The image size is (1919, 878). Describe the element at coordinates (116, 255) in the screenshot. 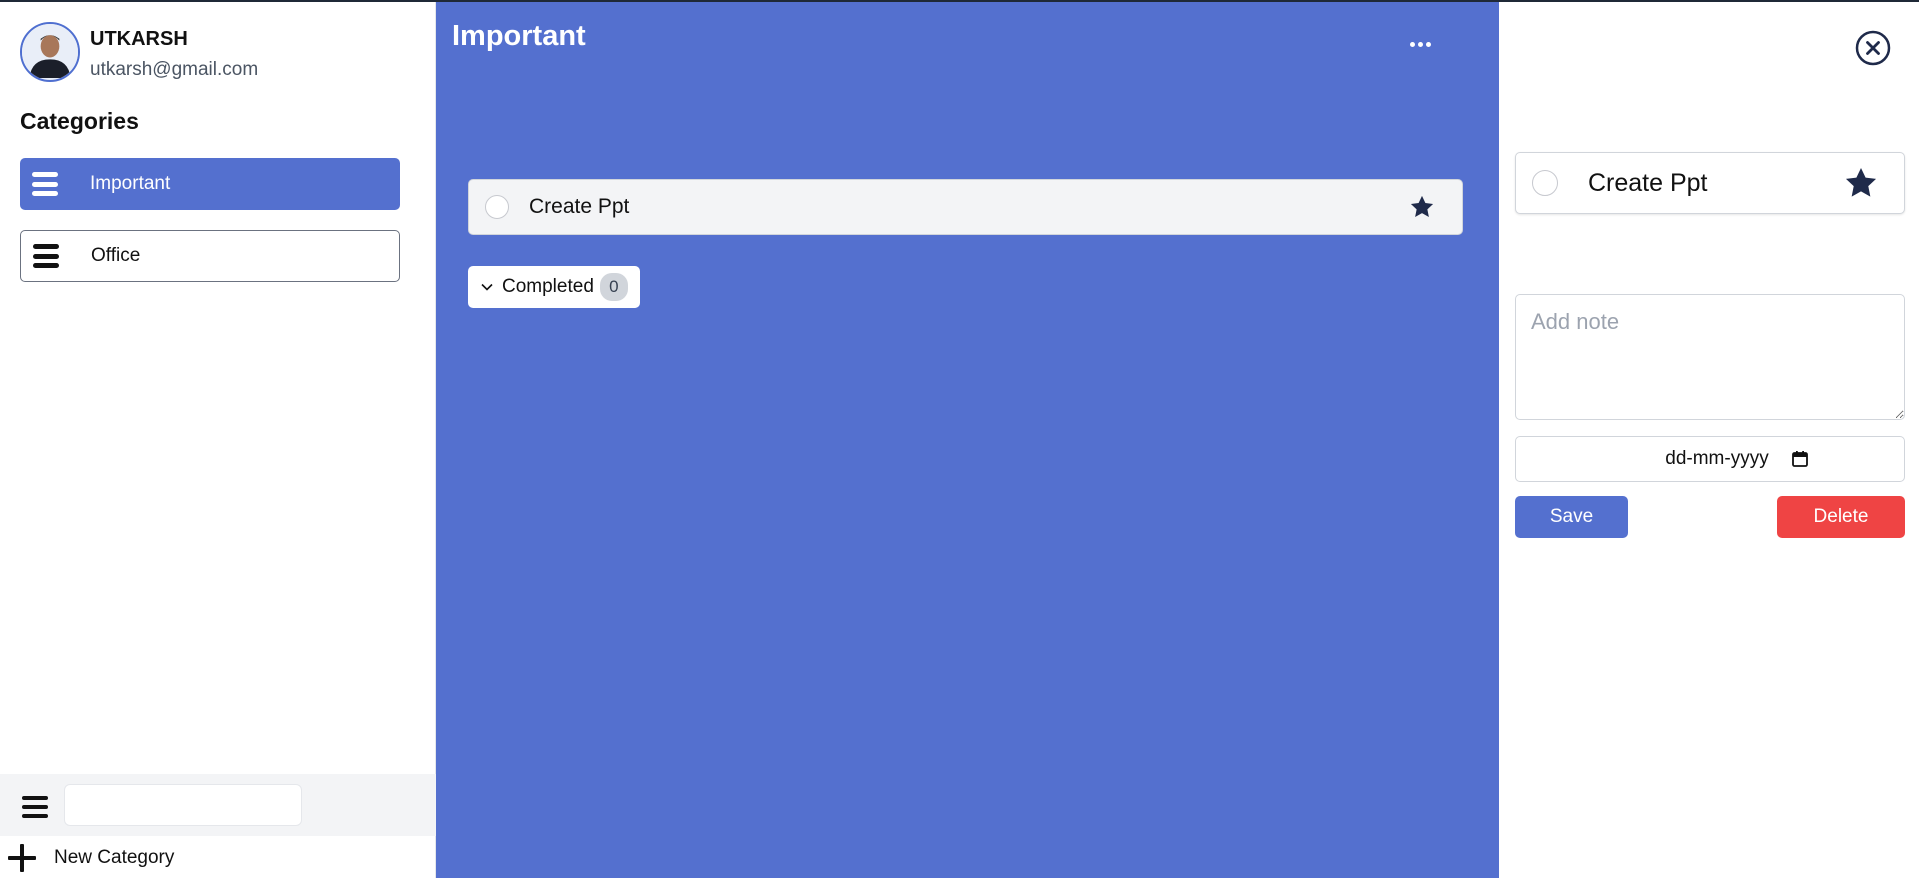

I see `sidebar-item-label: Office` at that location.